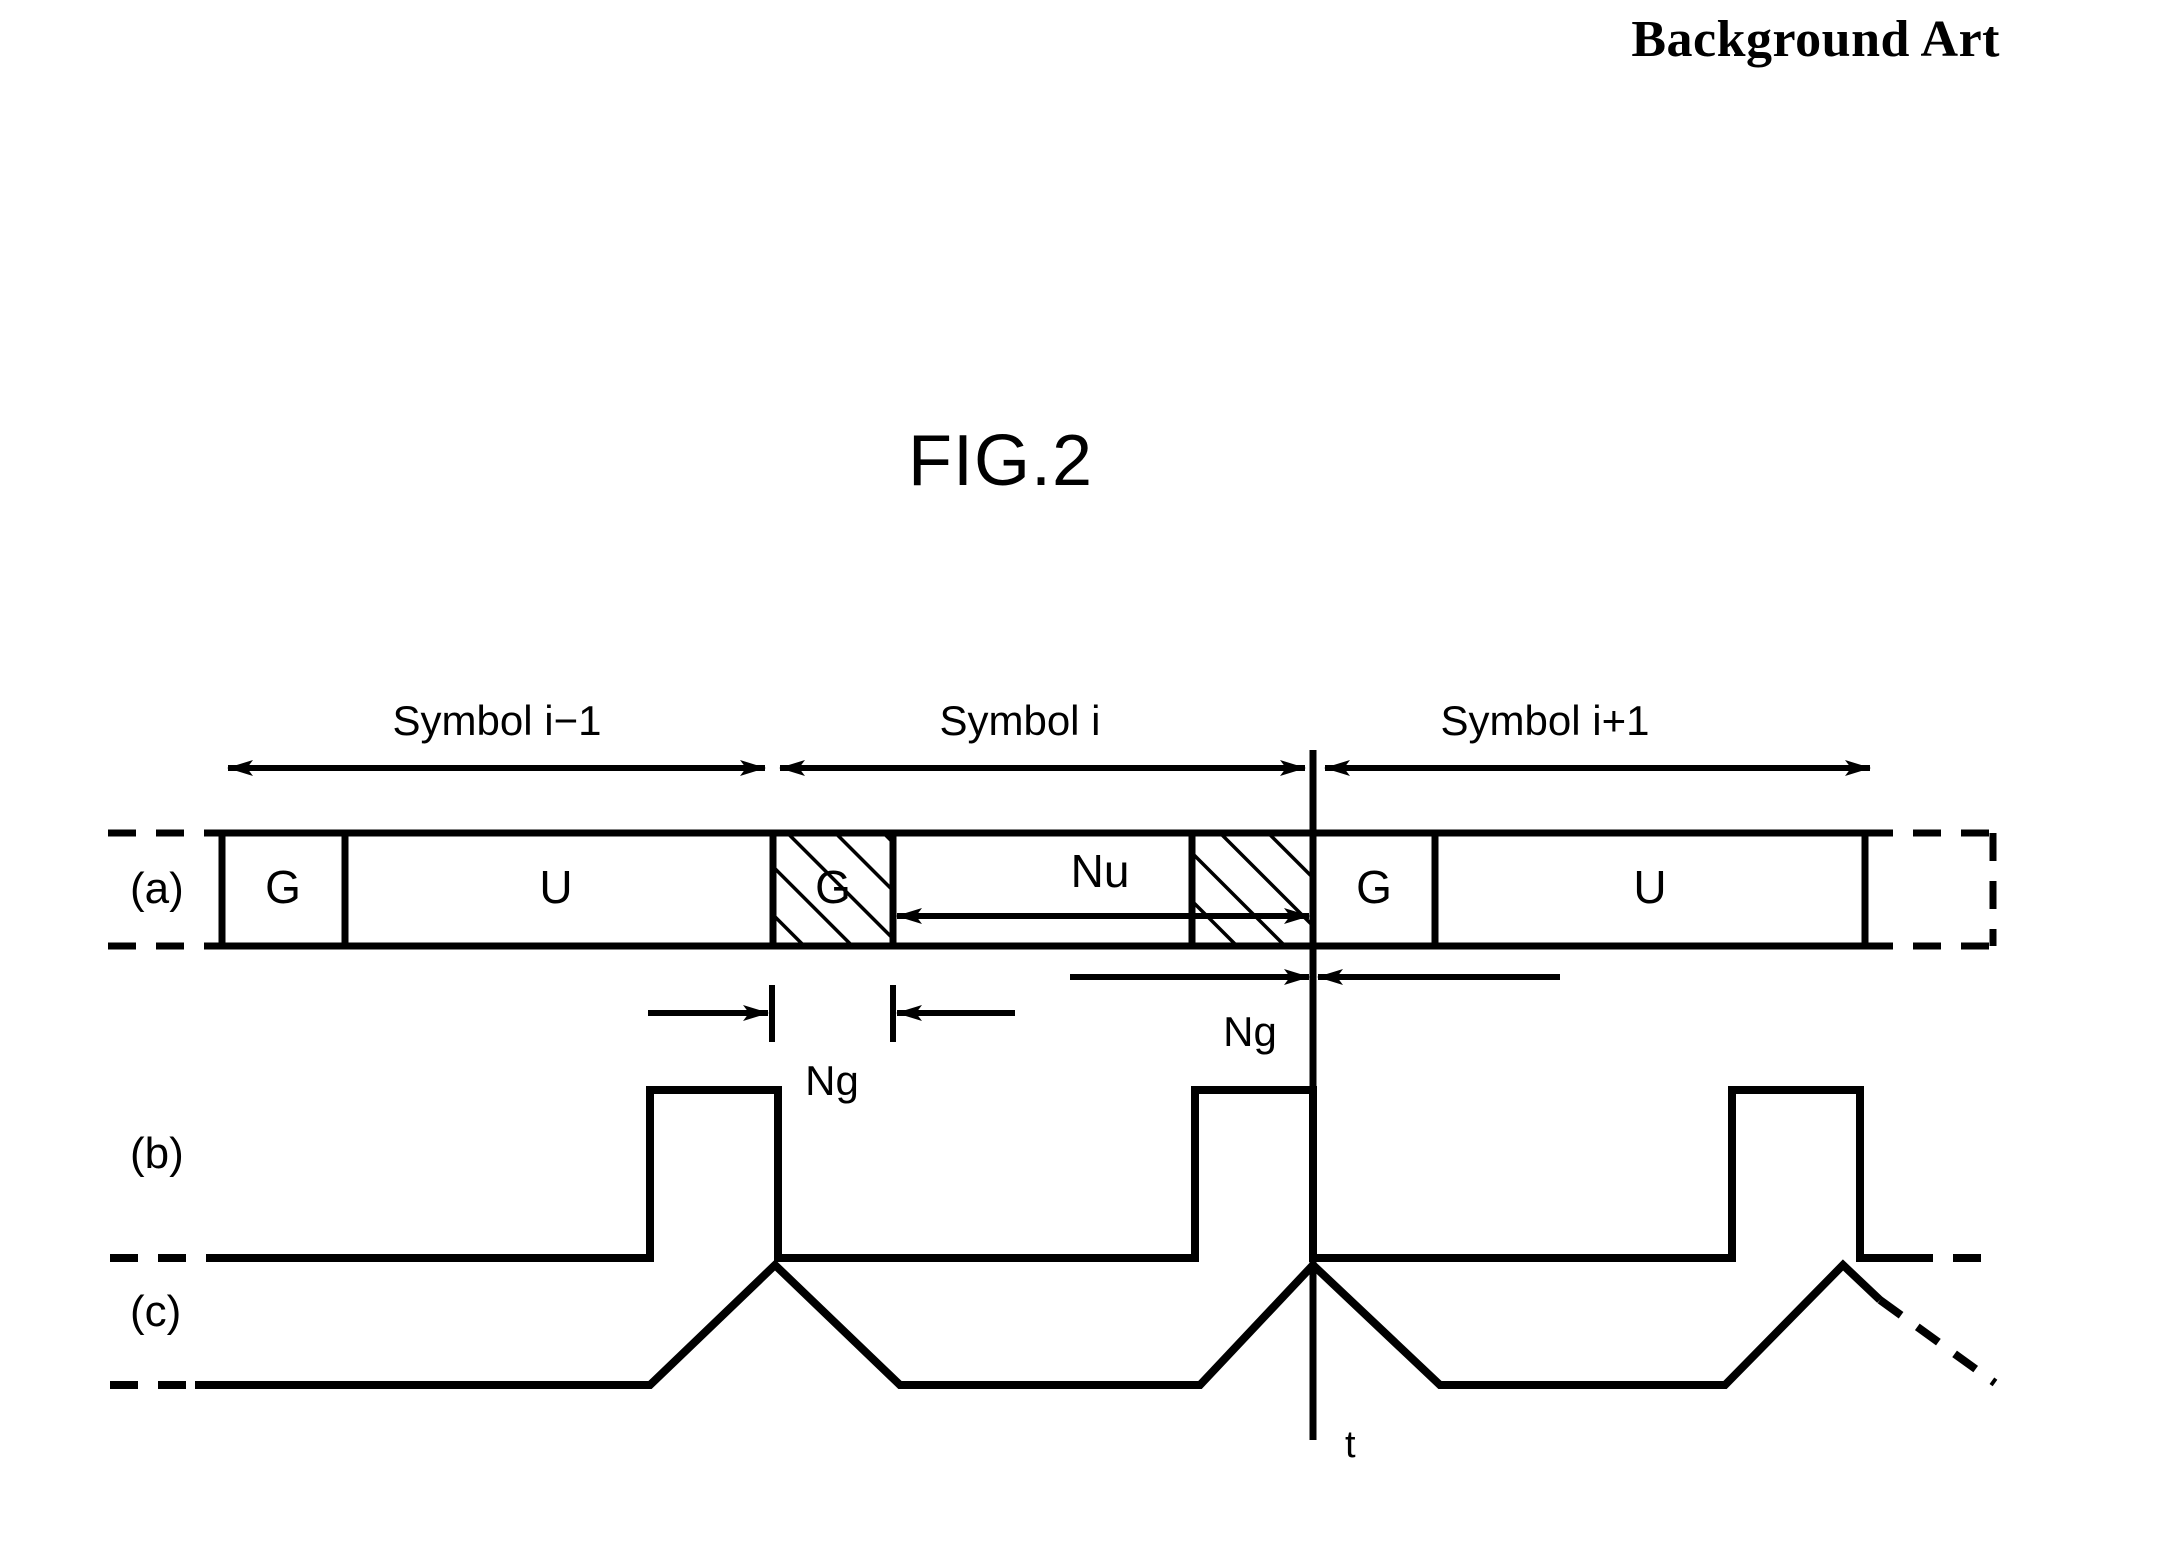 This screenshot has width=2164, height=1560. What do you see at coordinates (1250, 1031) in the screenshot?
I see `ng2-label: Ng` at bounding box center [1250, 1031].